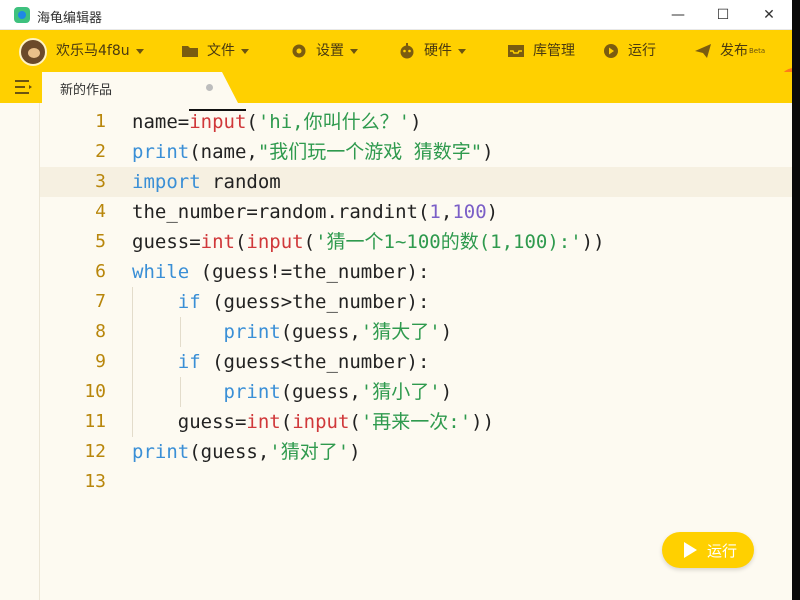 The height and width of the screenshot is (600, 800). Describe the element at coordinates (400, 87) in the screenshot. I see `tab-bar: 新的作品` at that location.